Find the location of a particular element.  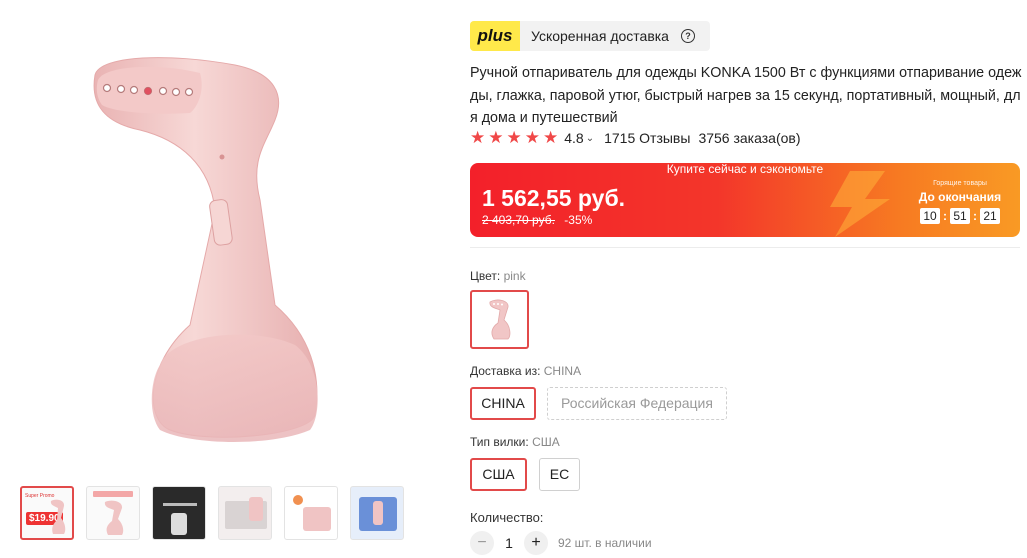

current-price: 1 562,55 руб. is located at coordinates (554, 198).